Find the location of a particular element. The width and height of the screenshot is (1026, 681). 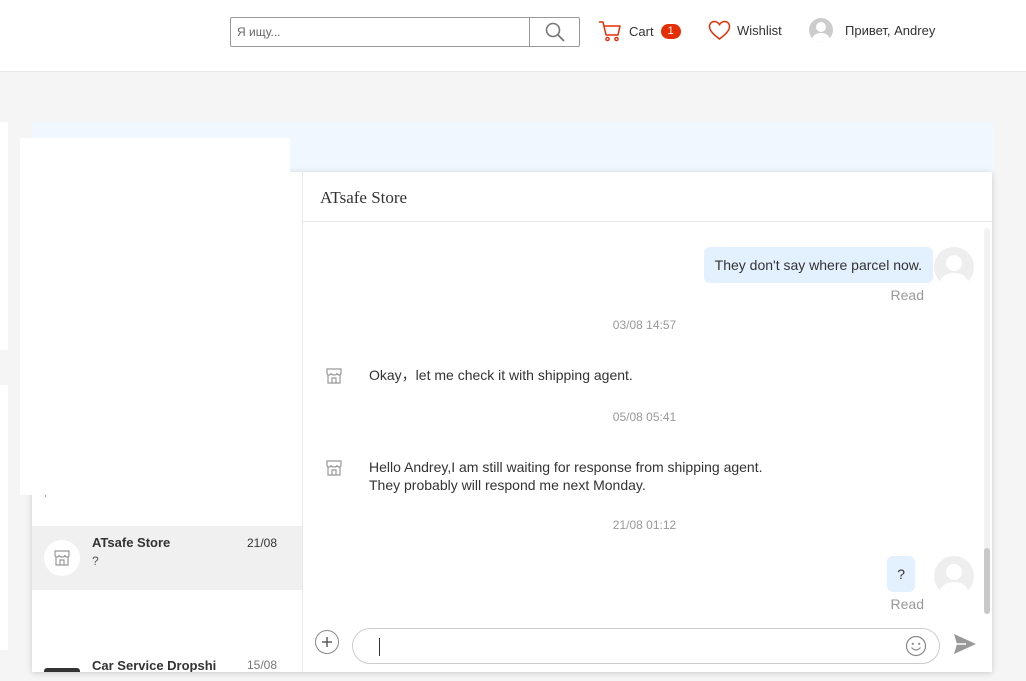

plus-icon is located at coordinates (327, 642).